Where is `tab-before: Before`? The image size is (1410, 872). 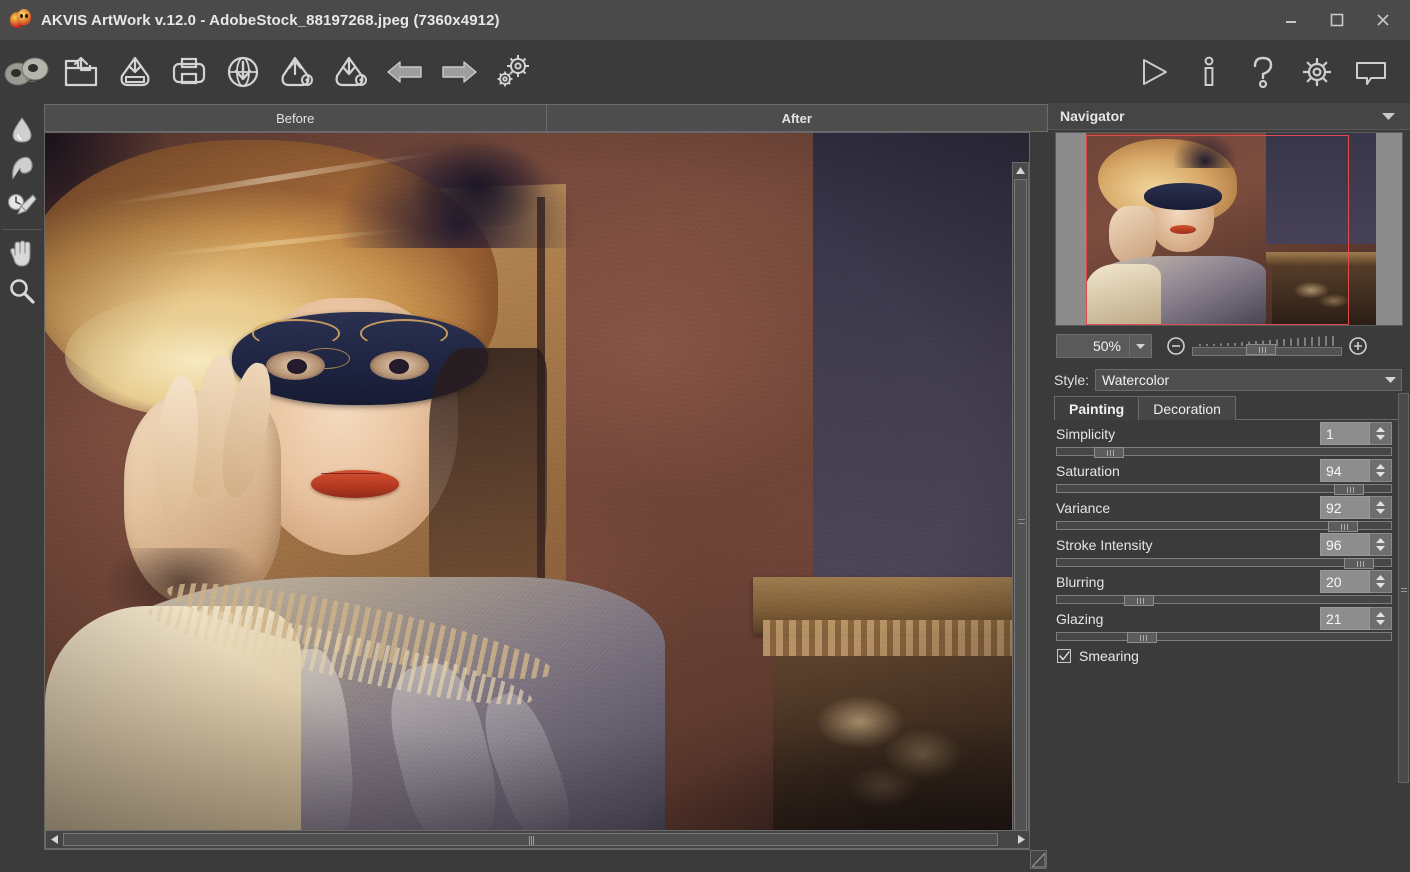 tab-before: Before is located at coordinates (295, 118).